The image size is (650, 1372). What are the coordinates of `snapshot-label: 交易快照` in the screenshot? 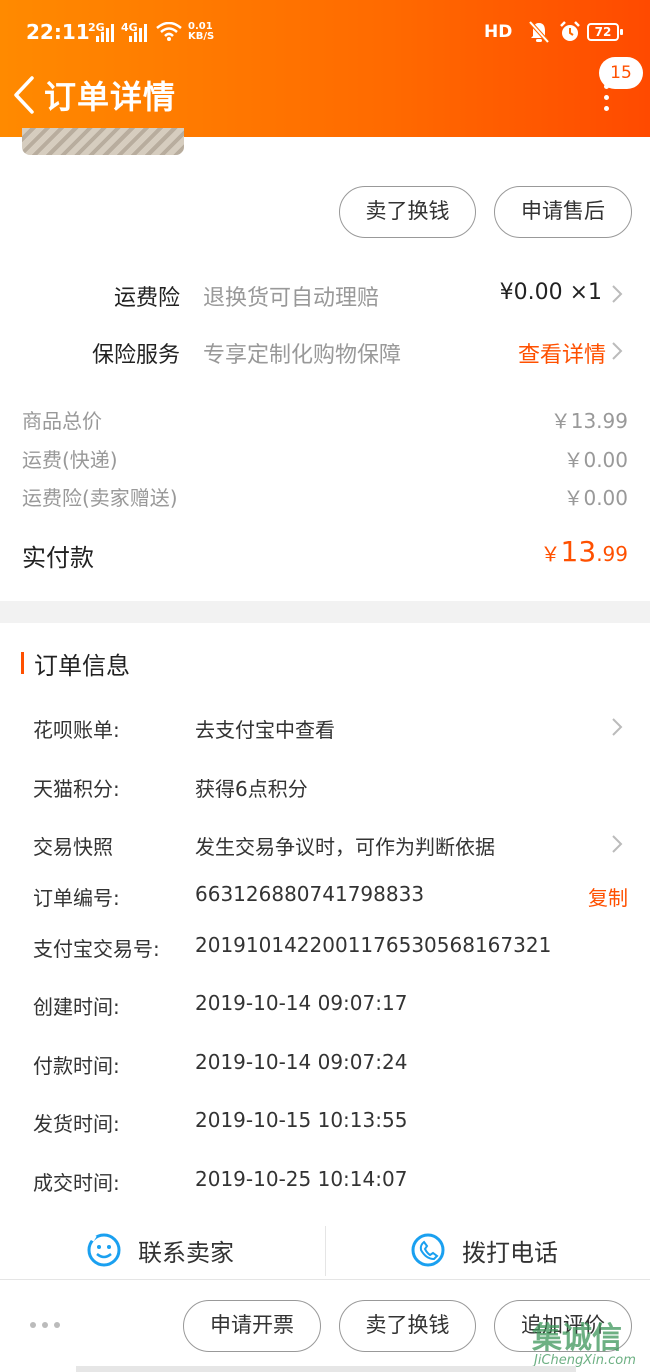 It's located at (73, 847).